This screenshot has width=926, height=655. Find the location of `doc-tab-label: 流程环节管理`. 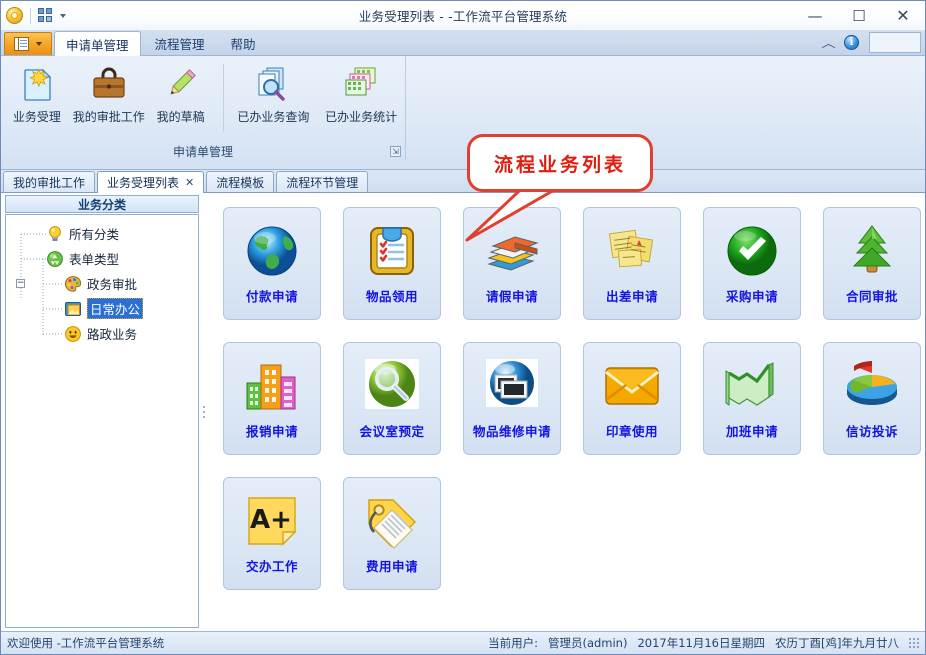

doc-tab-label: 流程环节管理 is located at coordinates (322, 182).